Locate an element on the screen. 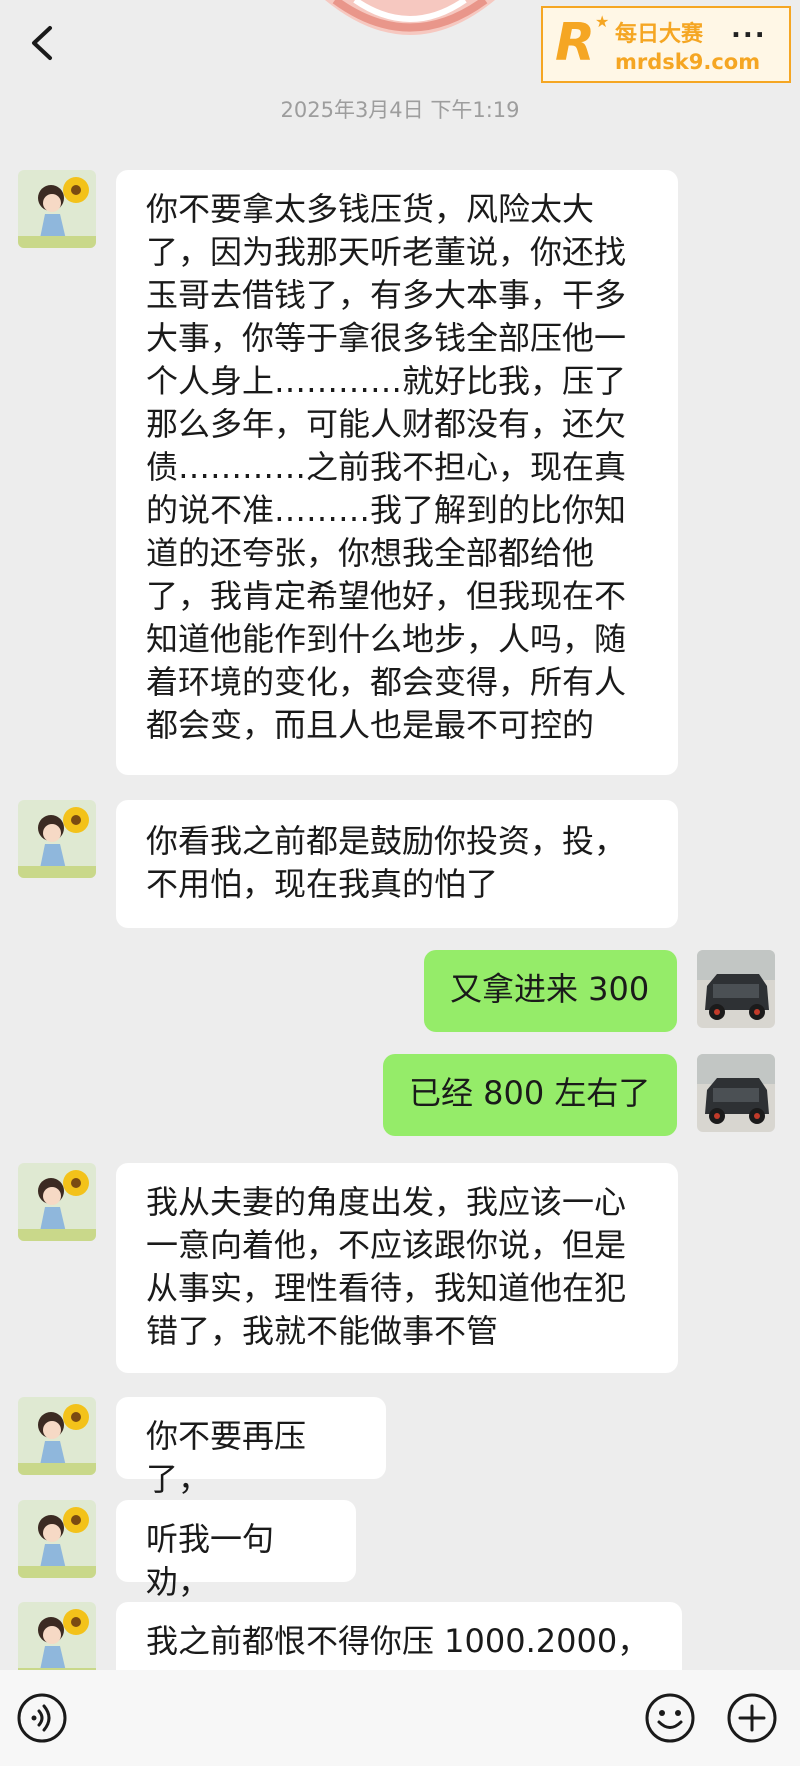 This screenshot has height=1766, width=800. message-bubble-incoming: 你不要再压了， is located at coordinates (251, 1447).